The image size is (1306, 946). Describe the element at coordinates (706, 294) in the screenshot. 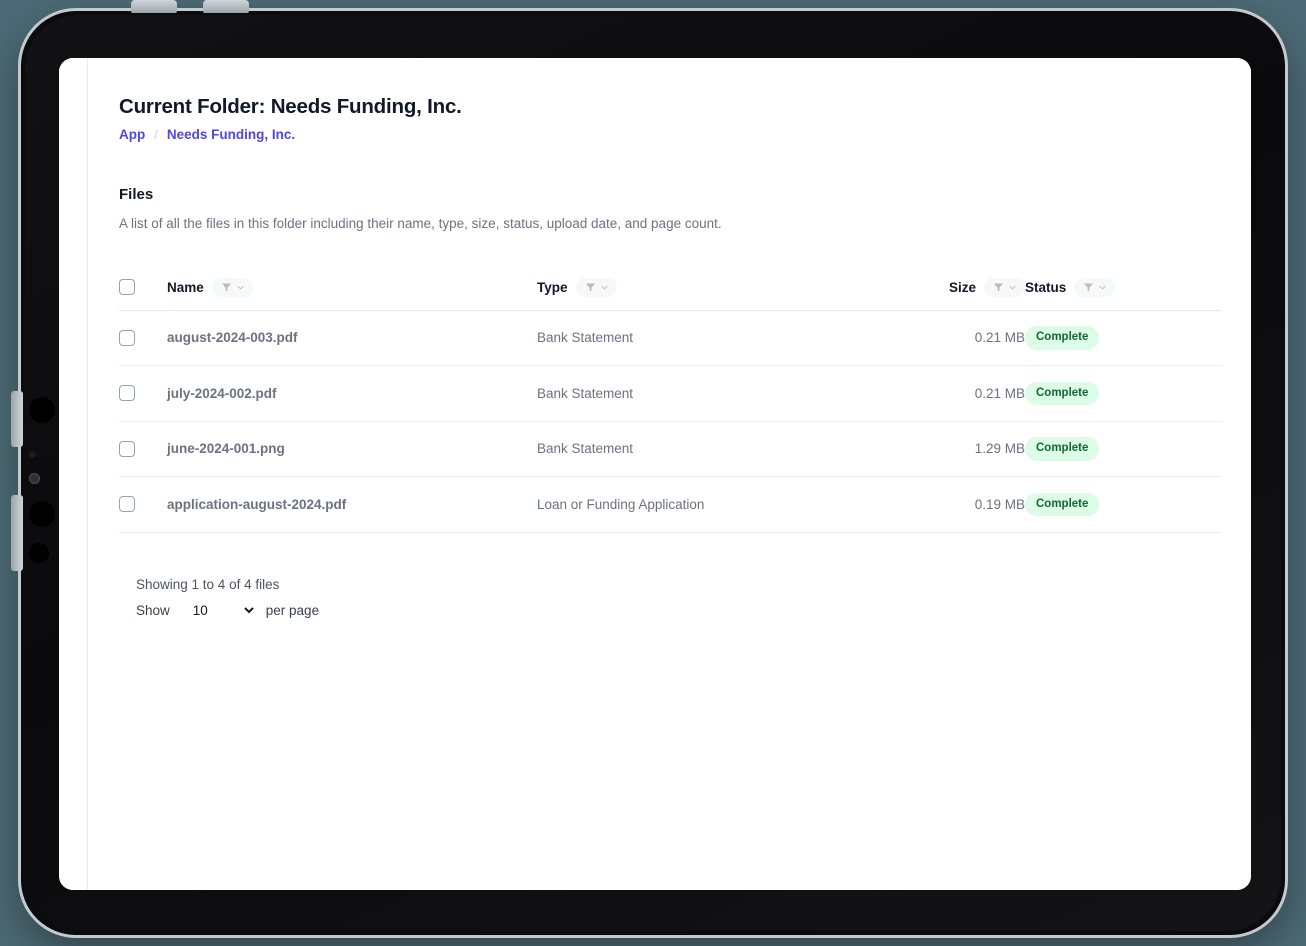

I see `column-header-type: Type` at that location.